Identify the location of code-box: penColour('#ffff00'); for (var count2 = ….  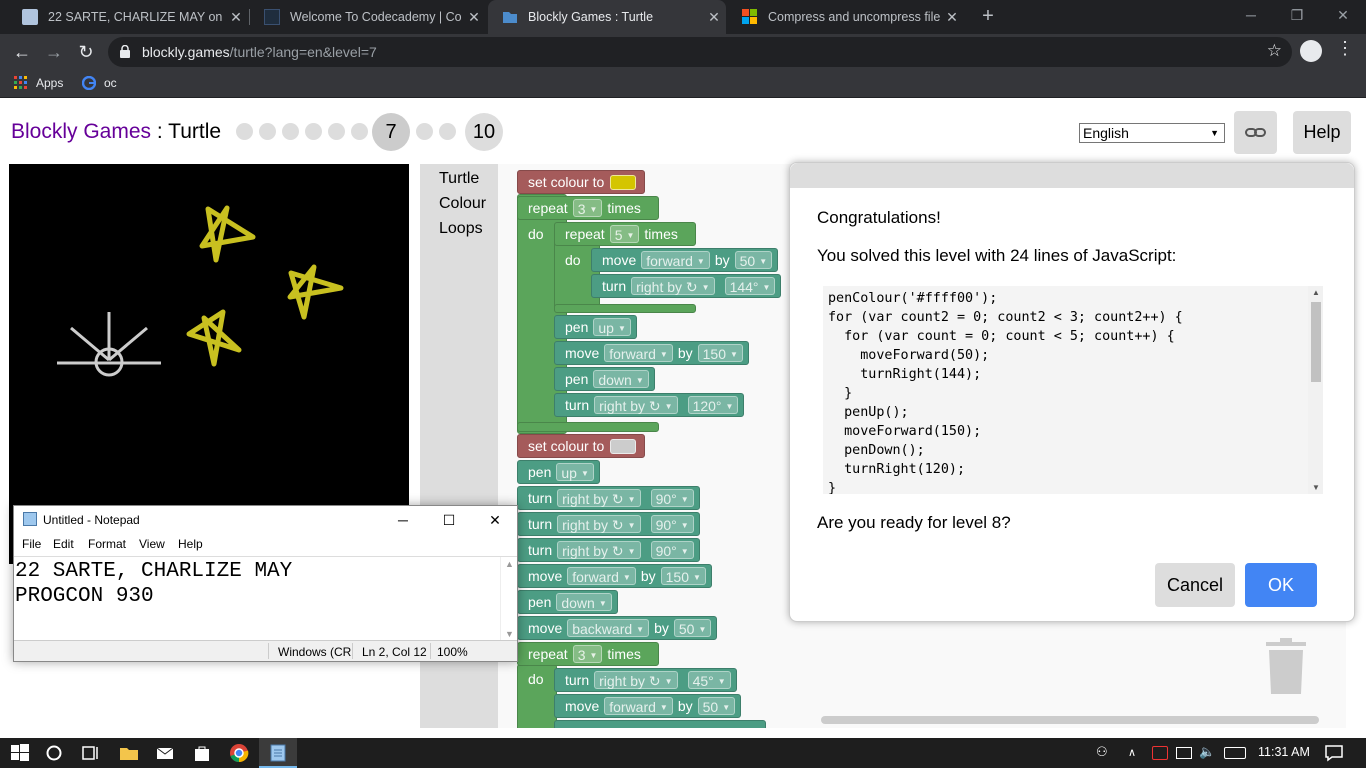
(1073, 390).